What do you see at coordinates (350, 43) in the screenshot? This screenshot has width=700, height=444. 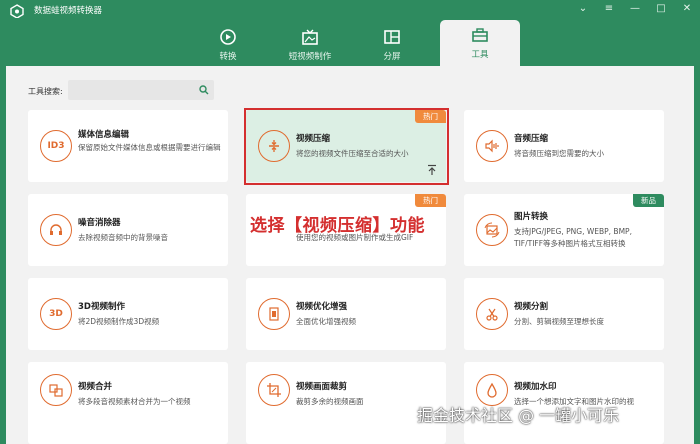 I see `main-tabs: 转换 短视频制作 分屏 工具` at bounding box center [350, 43].